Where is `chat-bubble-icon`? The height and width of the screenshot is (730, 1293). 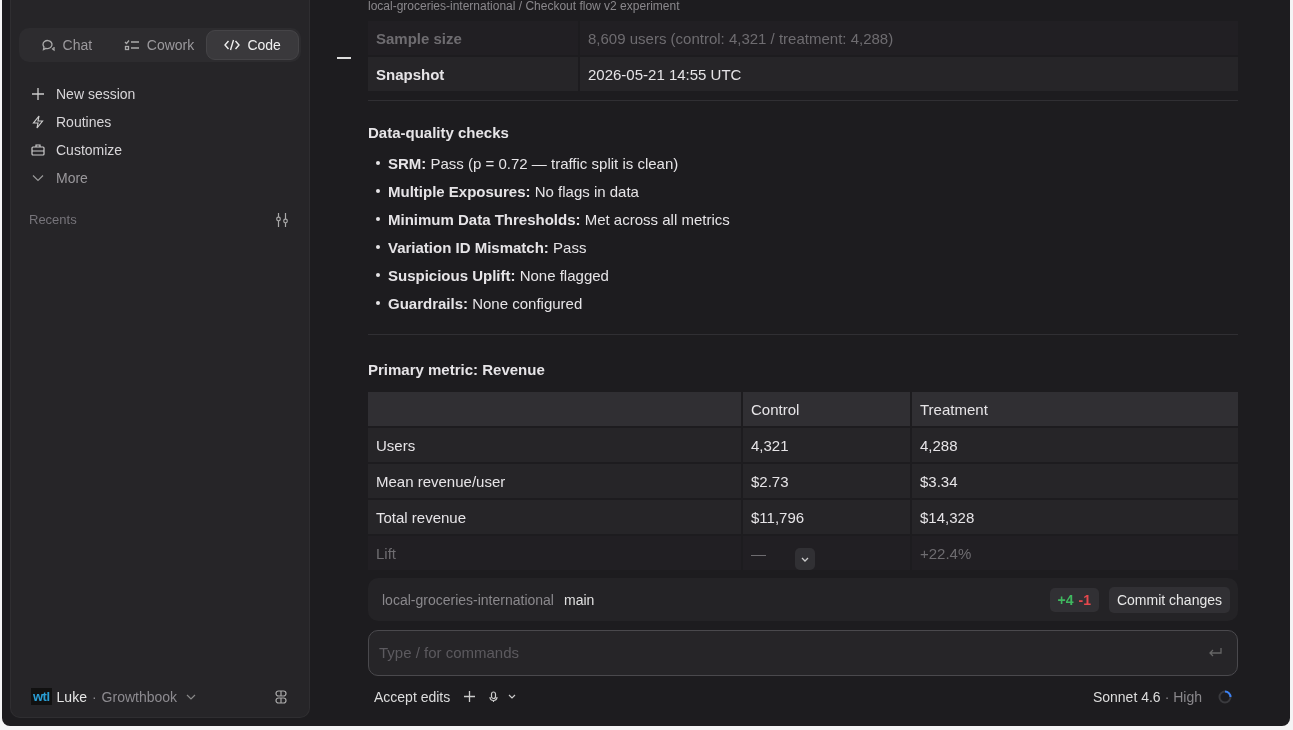 chat-bubble-icon is located at coordinates (48, 45).